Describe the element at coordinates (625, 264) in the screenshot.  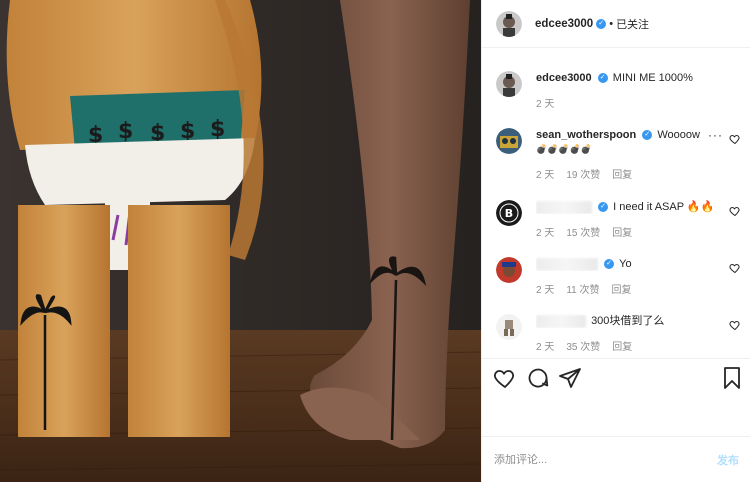
I see `comment-text: Yo` at that location.